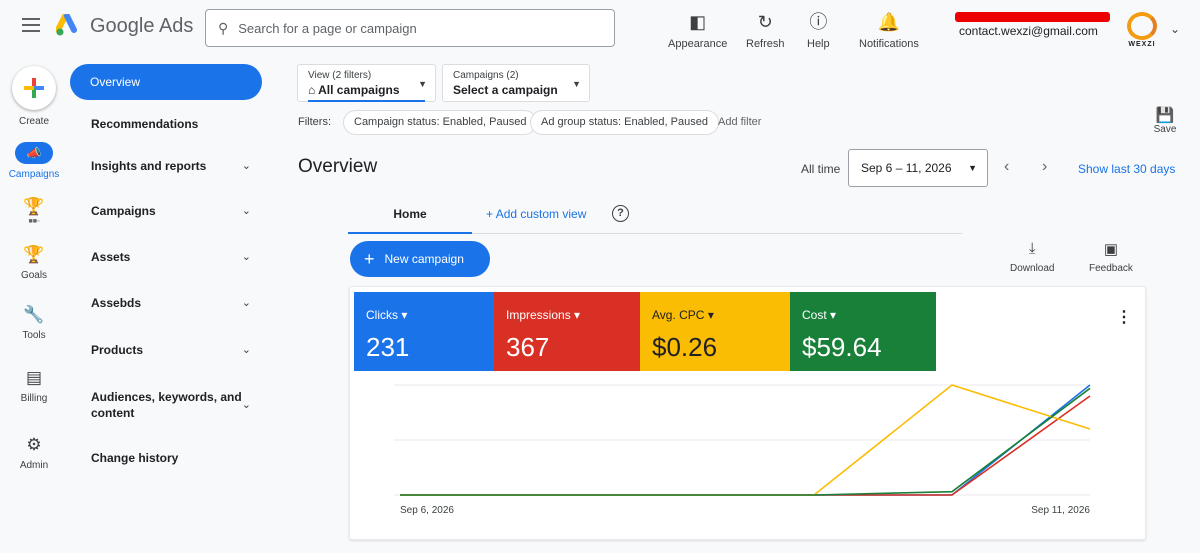 This screenshot has height=553, width=1200. What do you see at coordinates (818, 31) in the screenshot?
I see `help-button: ⓘ Help` at bounding box center [818, 31].